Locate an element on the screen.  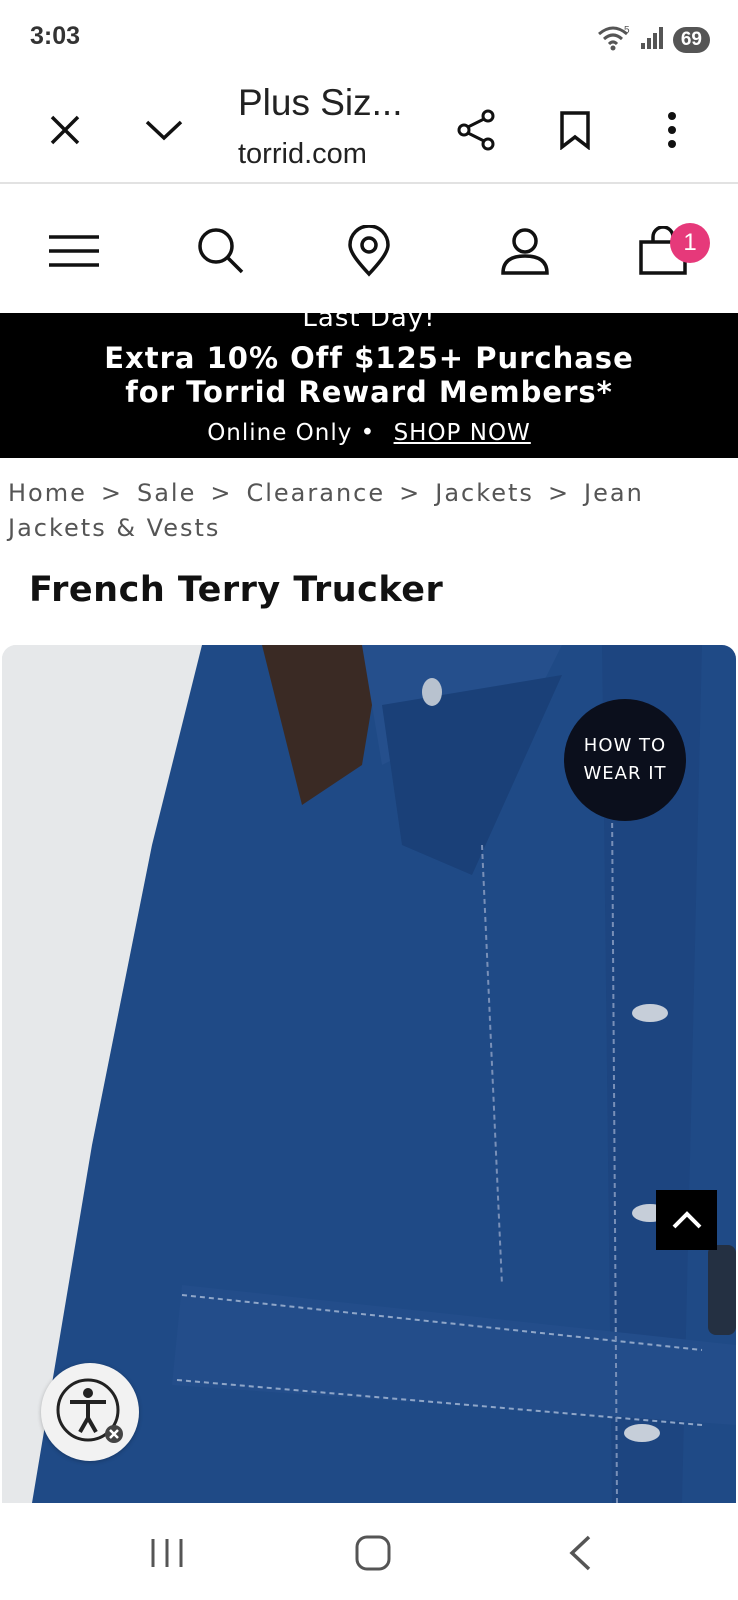
site-header is located at coordinates (369, 249).